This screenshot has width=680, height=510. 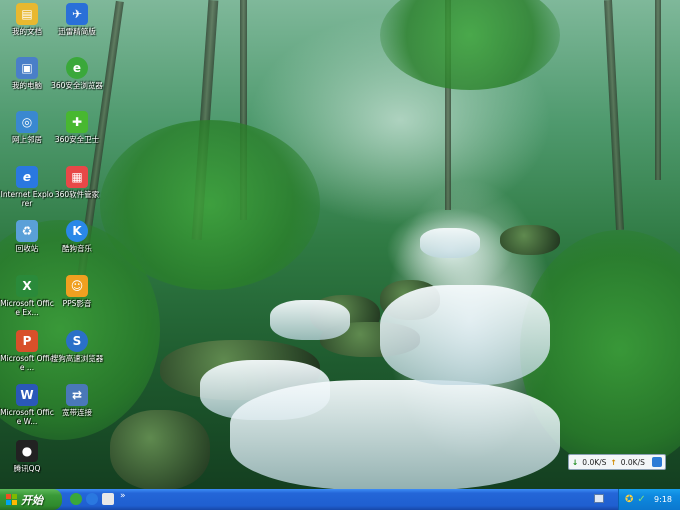 I want to click on excel-icon: X, so click(x=27, y=286).